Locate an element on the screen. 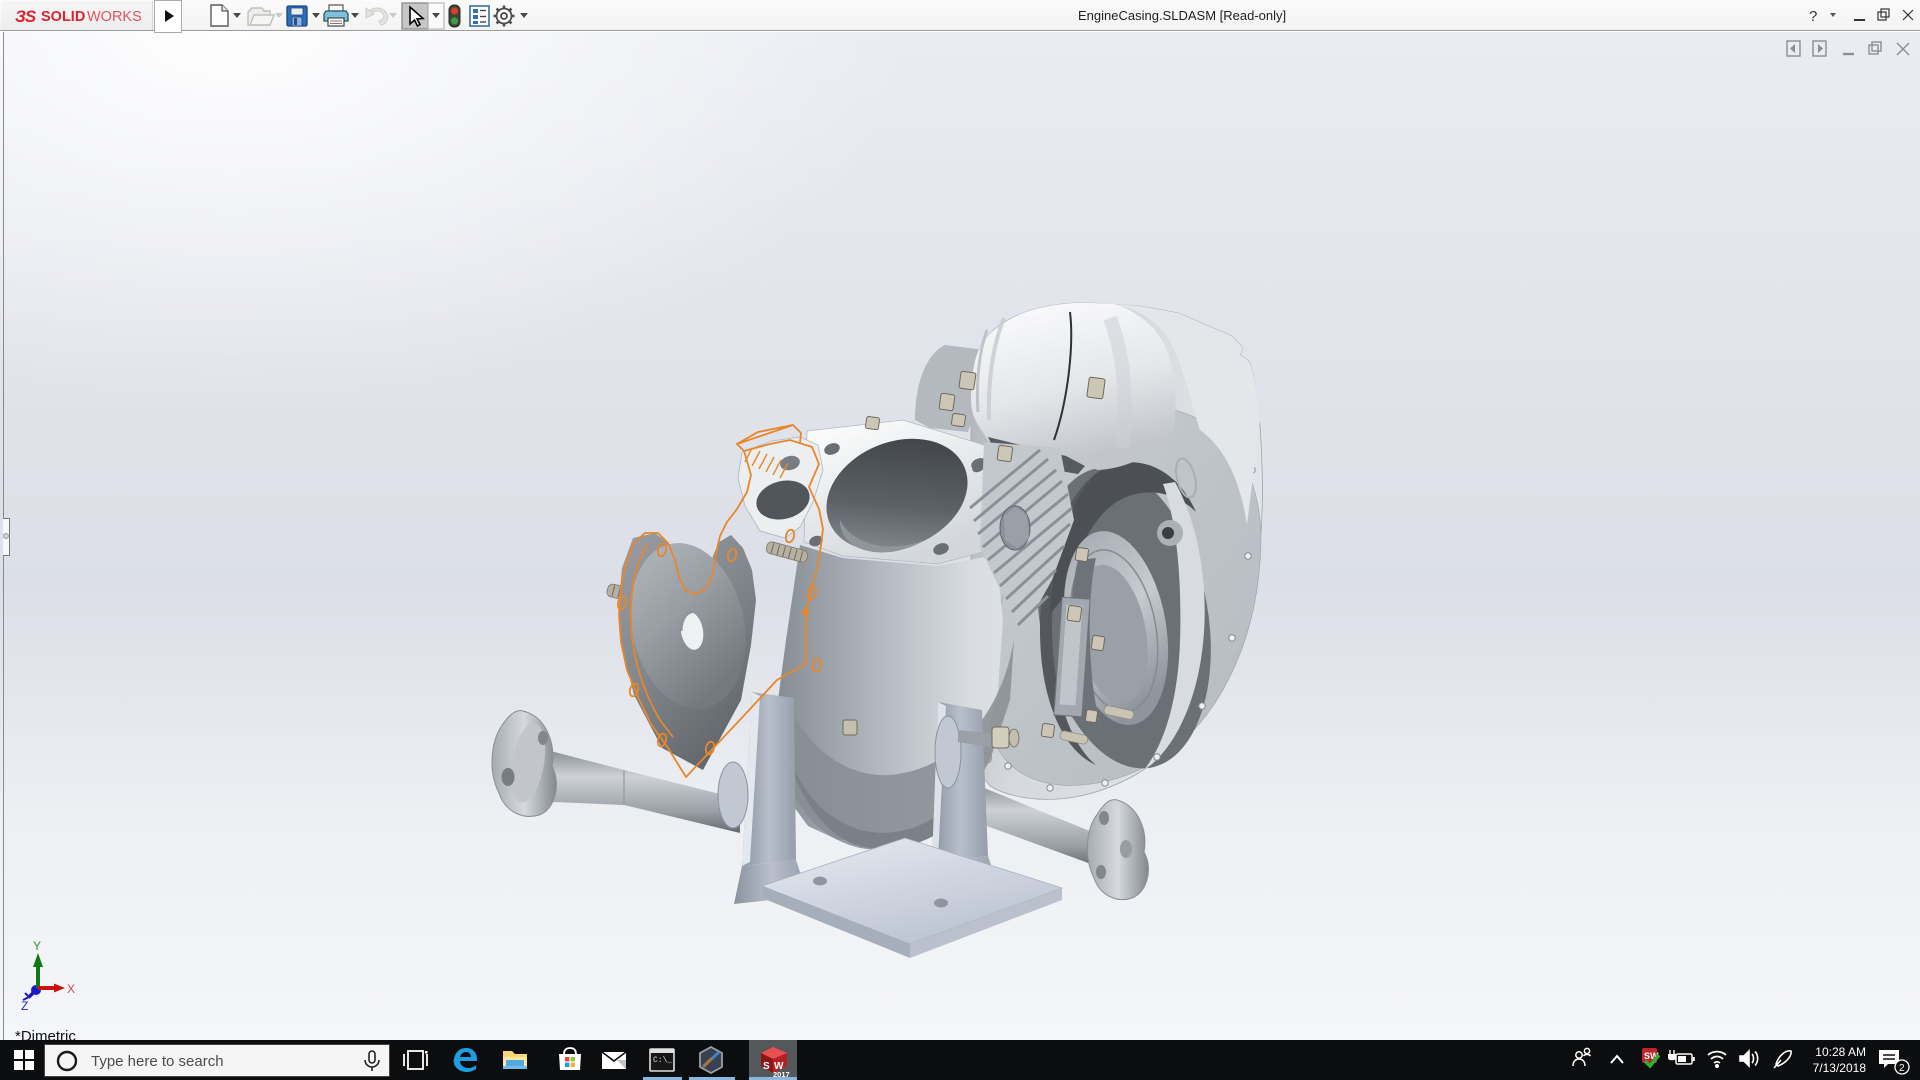  svg-text: C:\_ is located at coordinates (662, 1060).